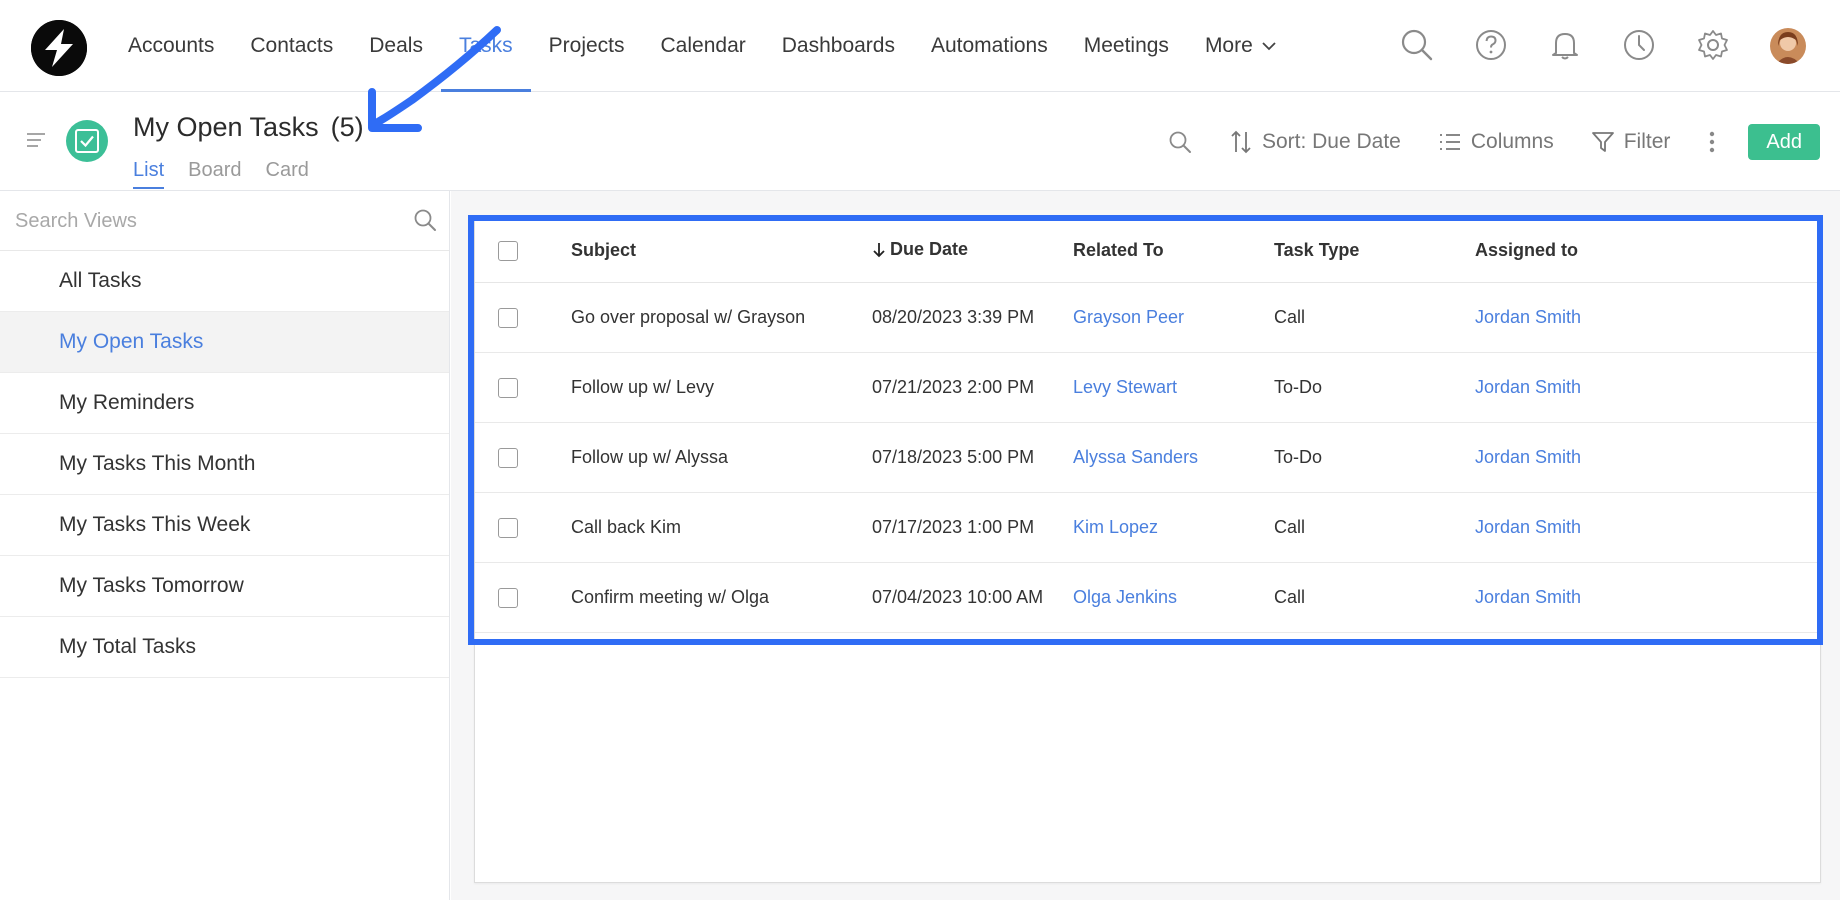 This screenshot has width=1840, height=900. I want to click on task-subject: Follow up w/ Alyssa, so click(721, 457).